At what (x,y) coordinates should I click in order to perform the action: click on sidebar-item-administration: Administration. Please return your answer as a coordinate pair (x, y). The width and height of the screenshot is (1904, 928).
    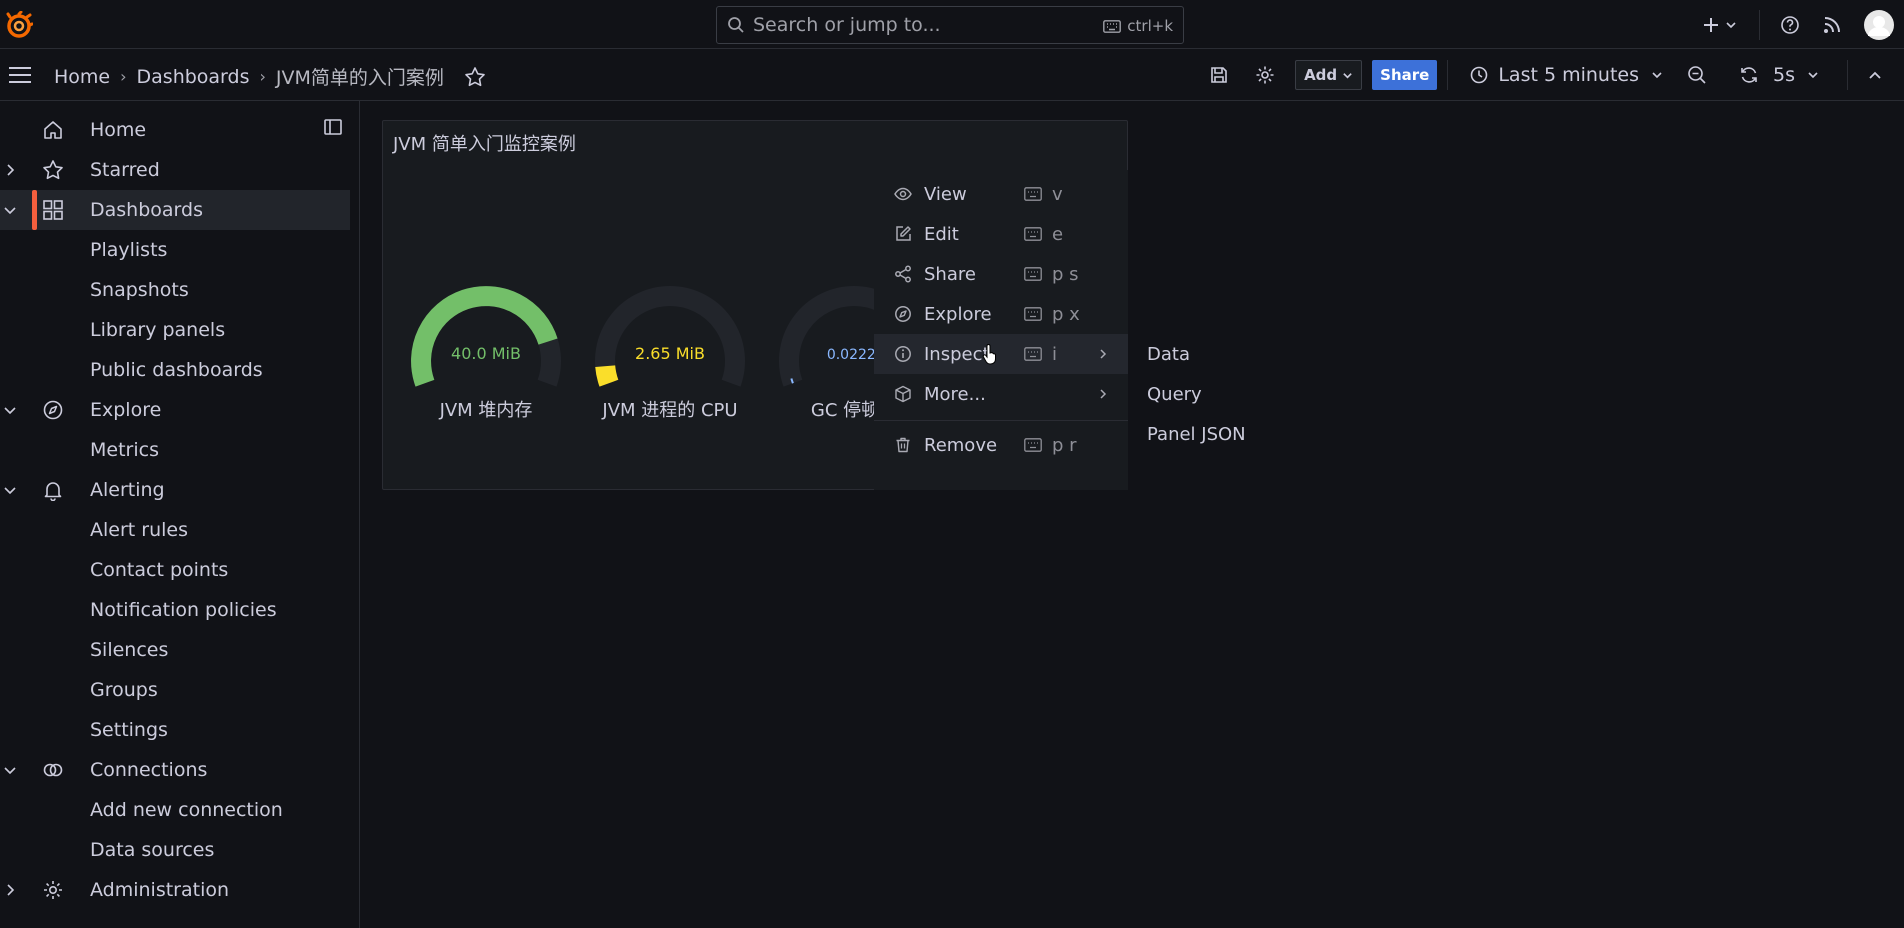
    Looking at the image, I should click on (175, 890).